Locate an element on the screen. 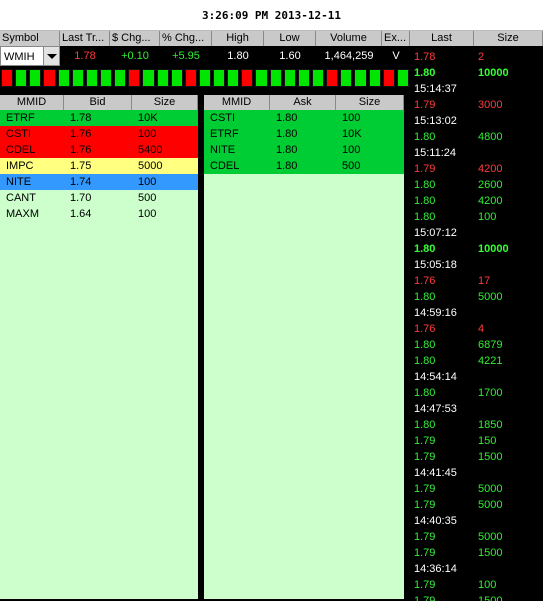 The image size is (543, 601). tape-trade: 1.80 1850 is located at coordinates (458, 425).